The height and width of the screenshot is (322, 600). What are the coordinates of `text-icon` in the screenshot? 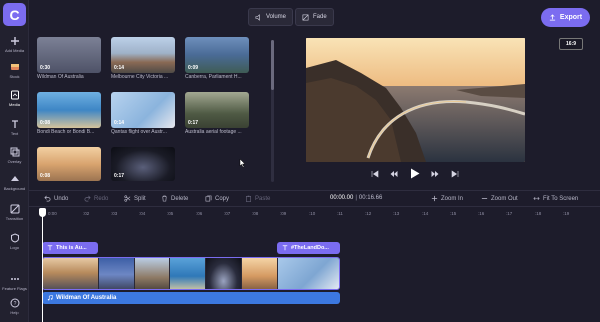 It's located at (285, 248).